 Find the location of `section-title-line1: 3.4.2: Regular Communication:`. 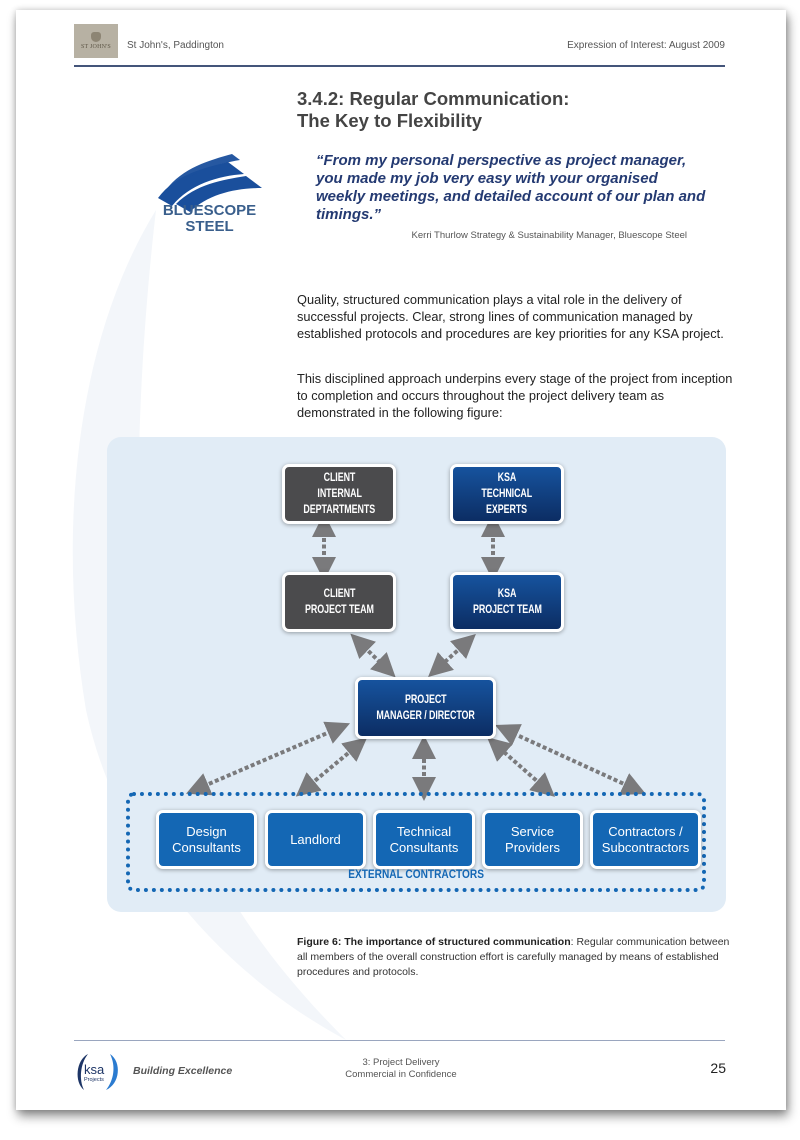

section-title-line1: 3.4.2: Regular Communication: is located at coordinates (433, 98).